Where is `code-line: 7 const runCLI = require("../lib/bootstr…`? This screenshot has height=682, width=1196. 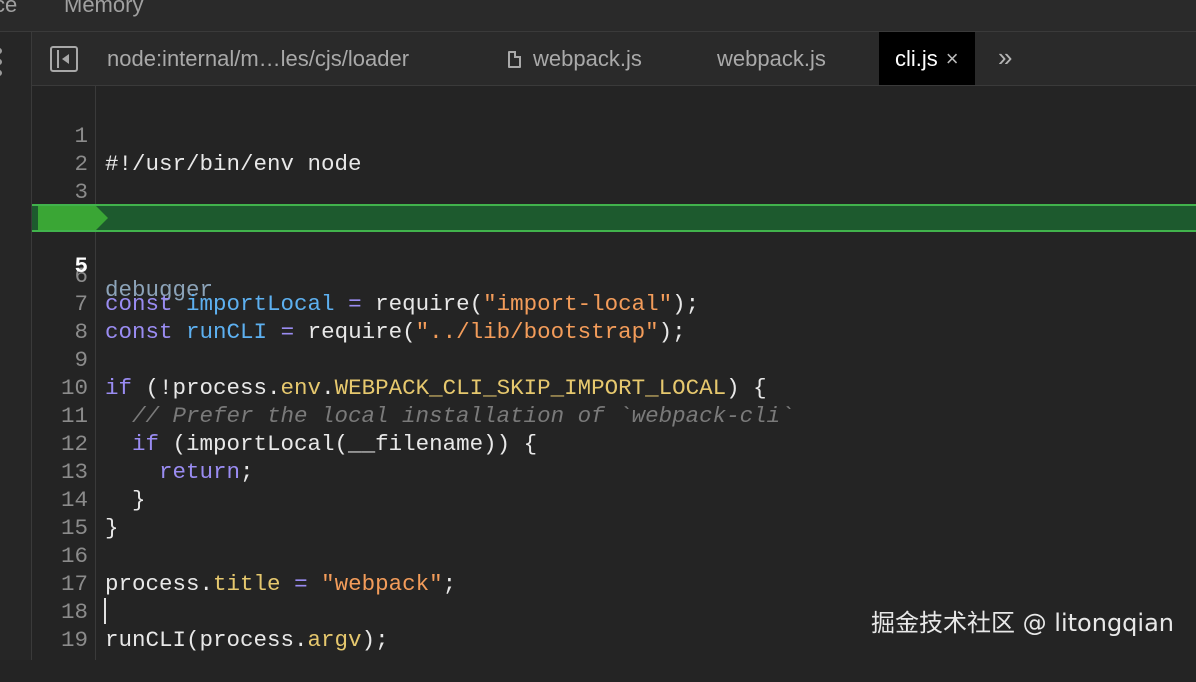
code-line: 7 const runCLI = require("../lib/bootstr… is located at coordinates (614, 303).